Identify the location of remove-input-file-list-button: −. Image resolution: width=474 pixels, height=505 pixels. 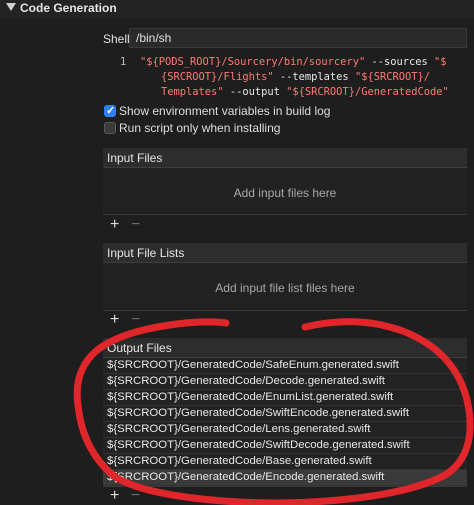
(135, 320).